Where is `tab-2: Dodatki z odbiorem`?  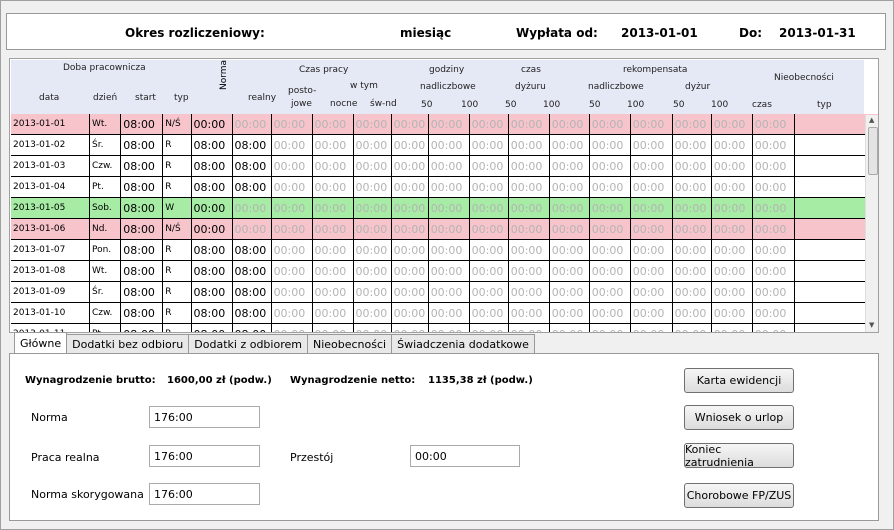 tab-2: Dodatki z odbiorem is located at coordinates (248, 343).